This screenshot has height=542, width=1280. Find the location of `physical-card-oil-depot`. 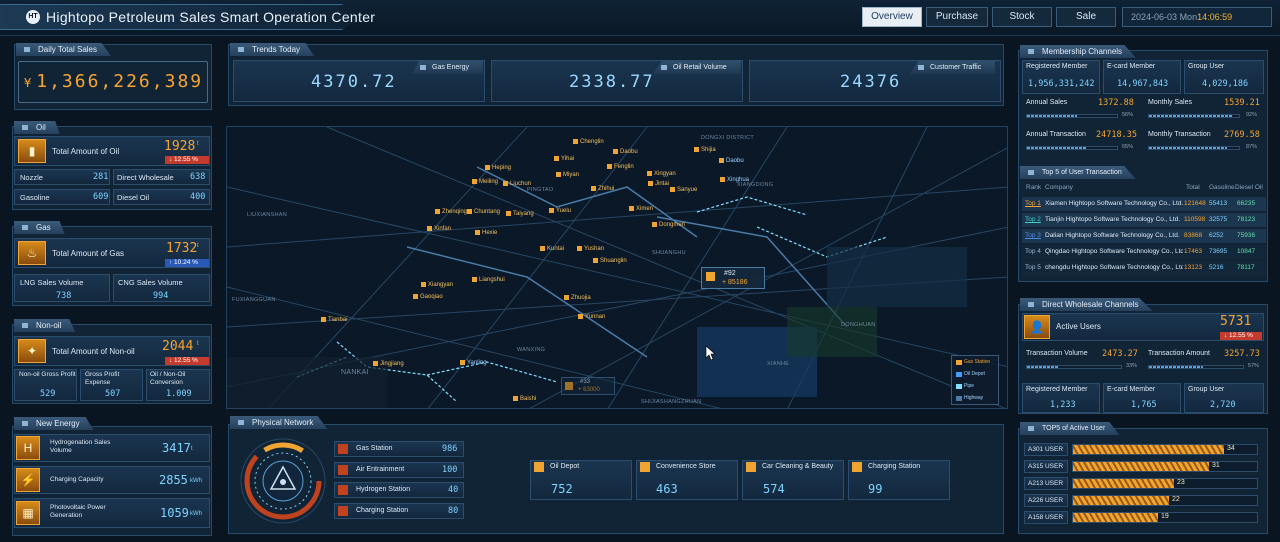

physical-card-oil-depot is located at coordinates (581, 480).